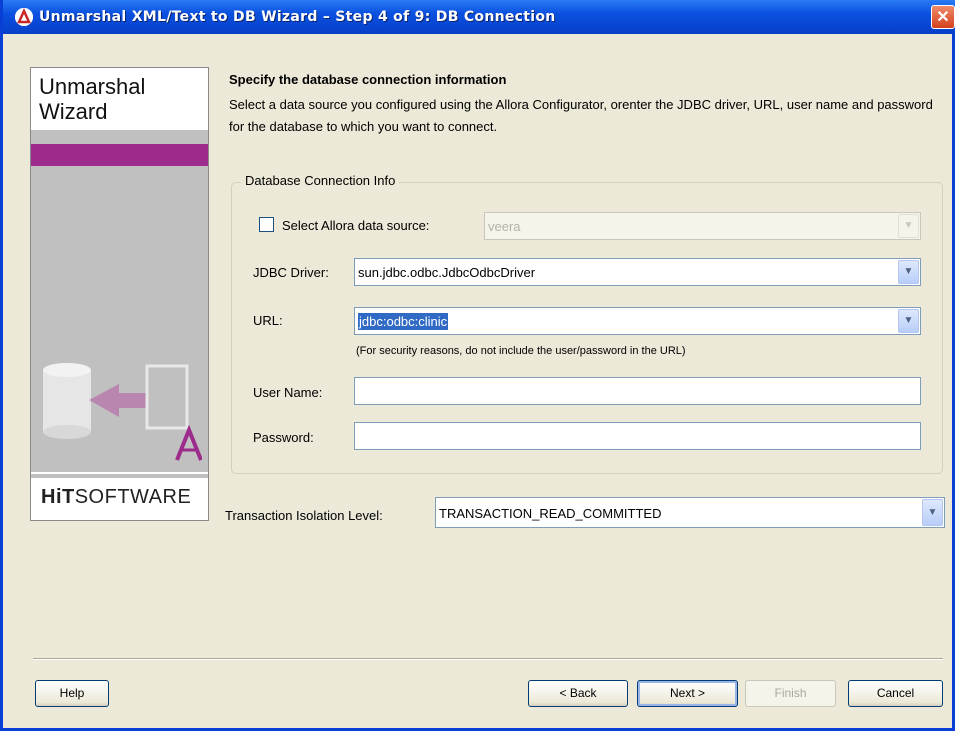 This screenshot has width=955, height=731. What do you see at coordinates (283, 437) in the screenshot?
I see `password-label: Password:` at bounding box center [283, 437].